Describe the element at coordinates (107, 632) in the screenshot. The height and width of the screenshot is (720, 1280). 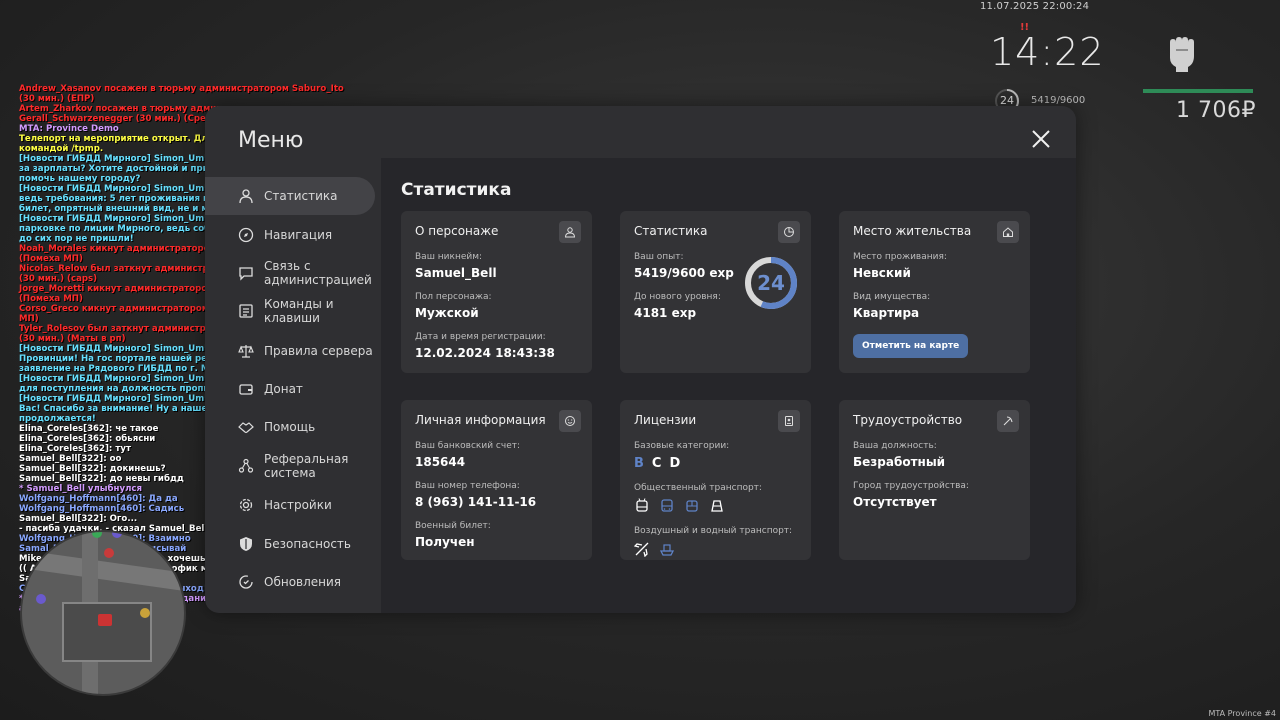
I see `minimap-building` at that location.